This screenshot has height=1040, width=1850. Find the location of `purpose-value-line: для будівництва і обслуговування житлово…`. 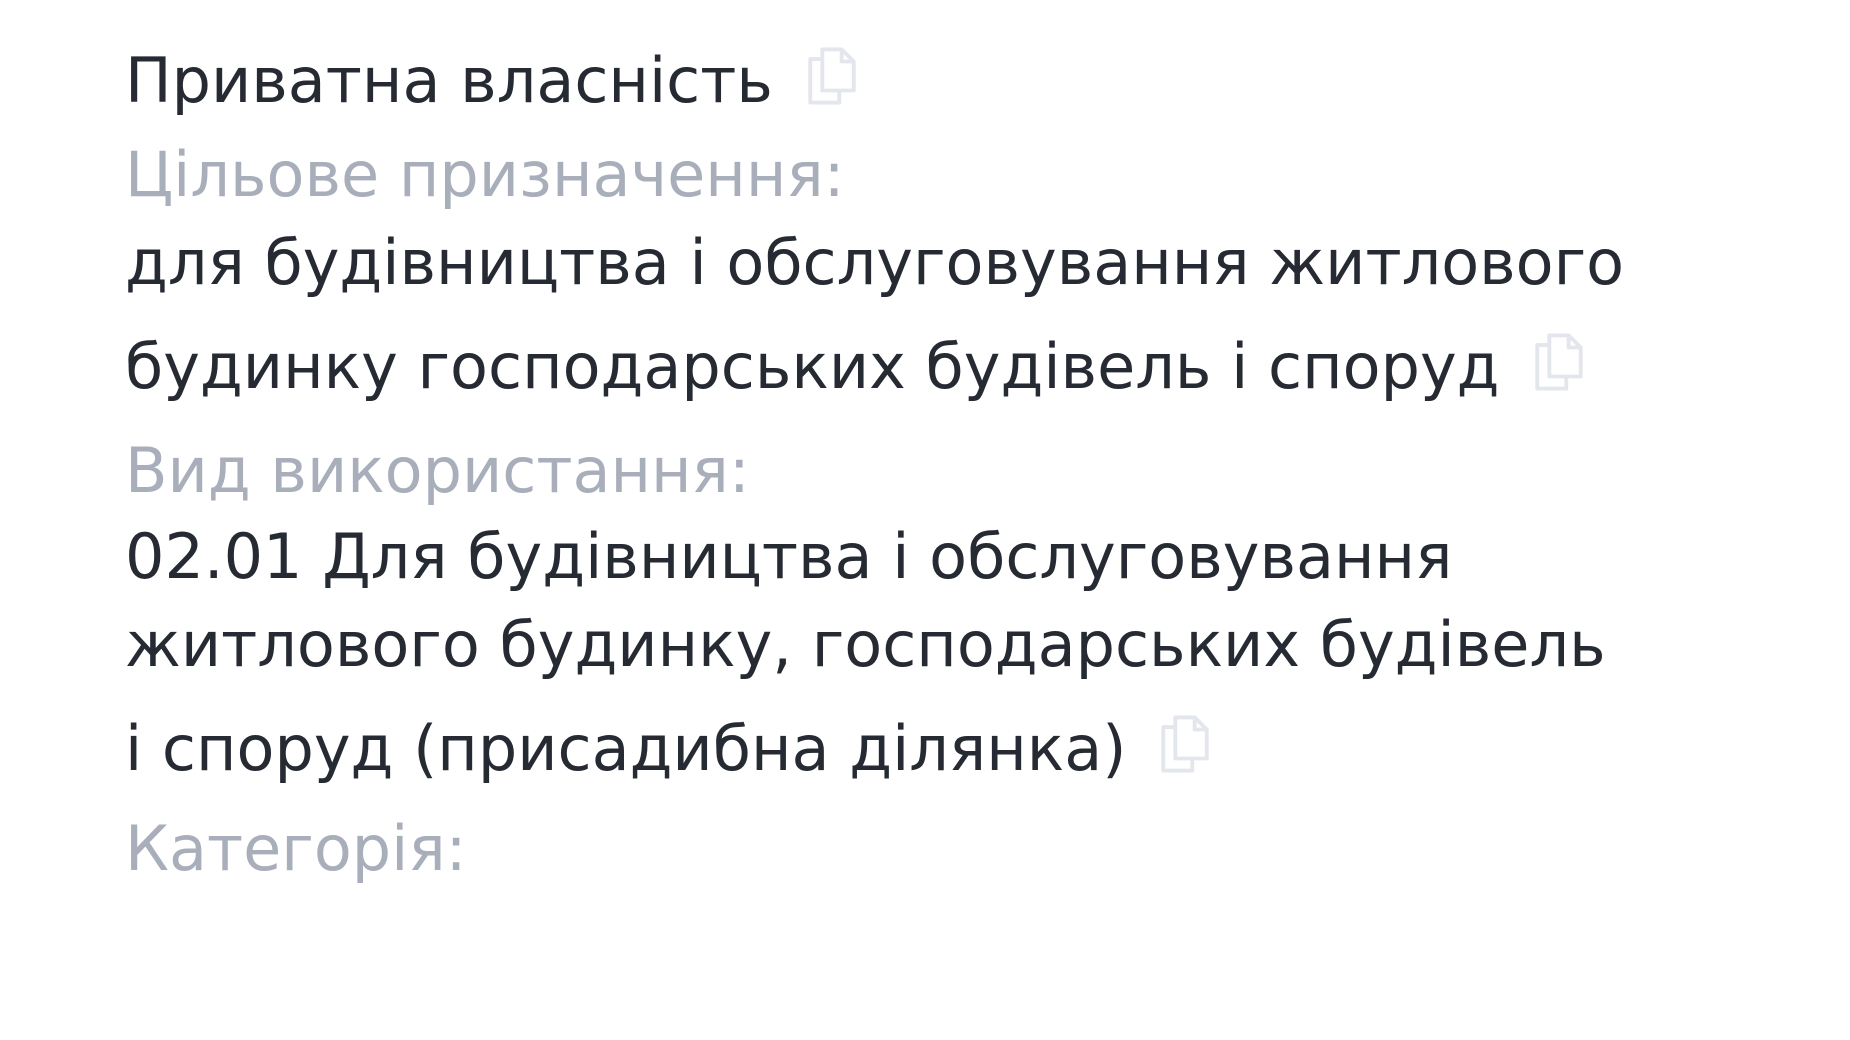

purpose-value-line: для будівництва і обслуговування житлово… is located at coordinates (875, 262).